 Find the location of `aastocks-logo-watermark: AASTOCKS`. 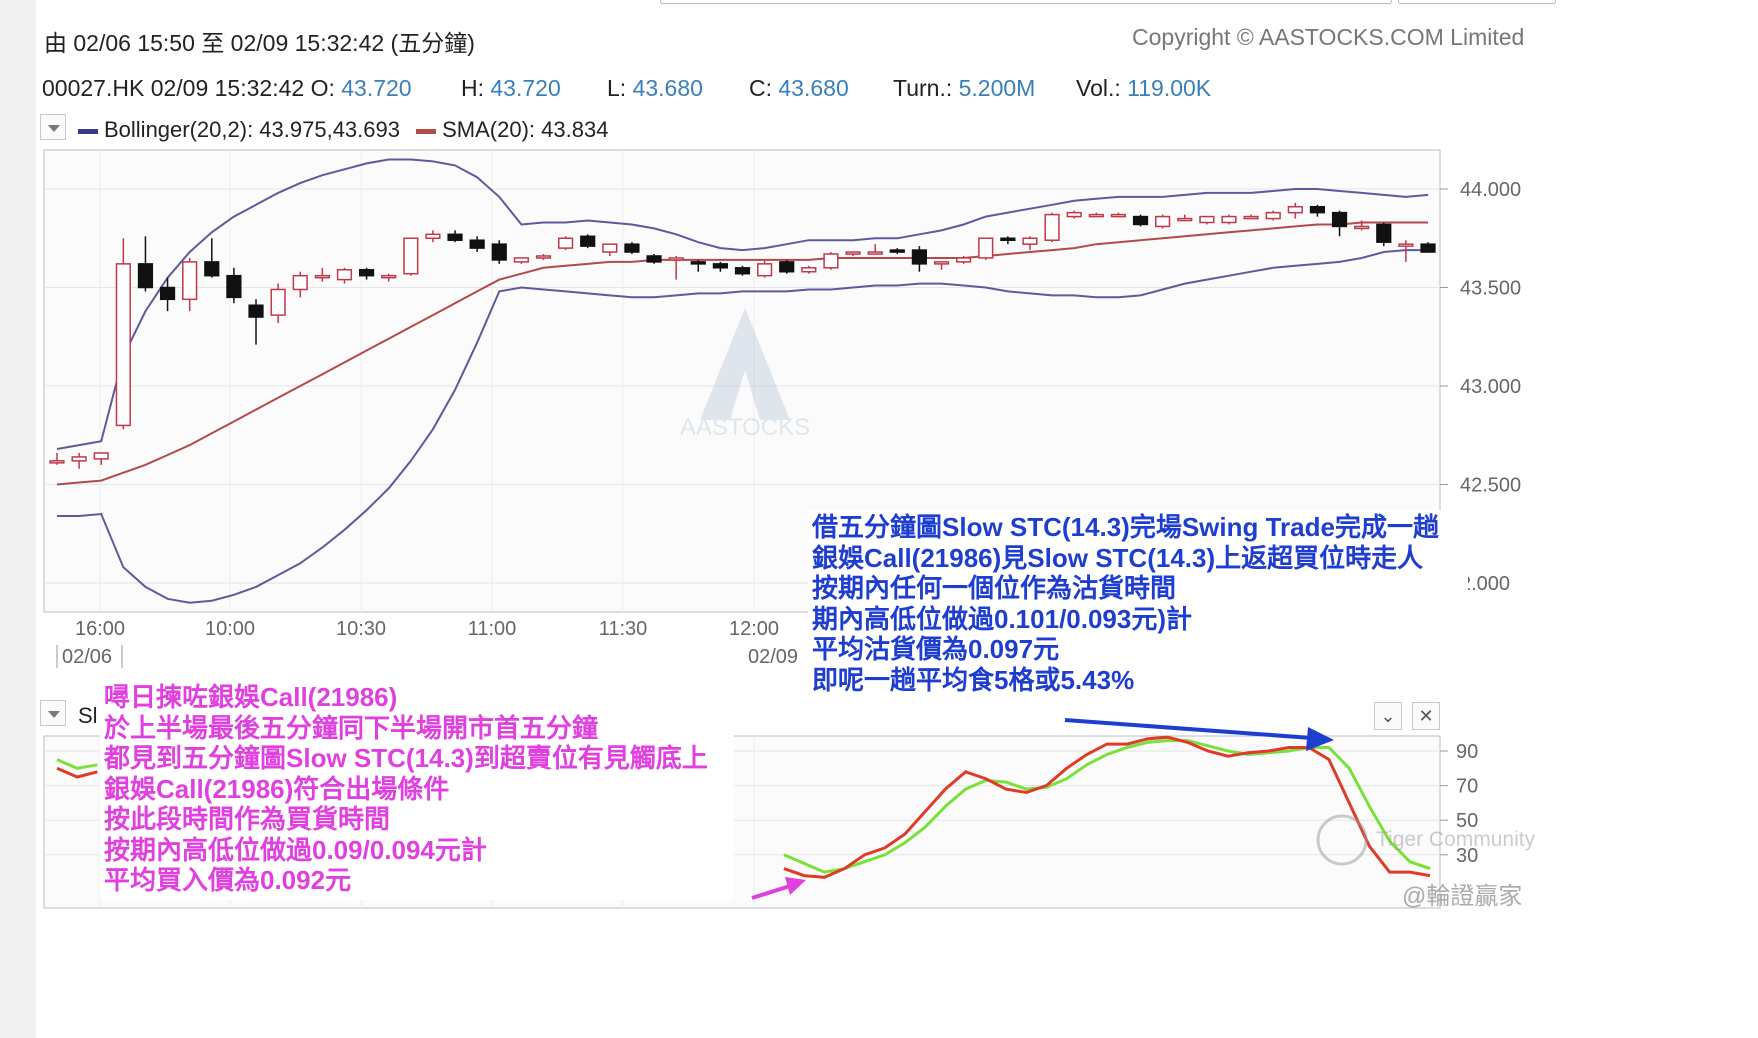

aastocks-logo-watermark: AASTOCKS is located at coordinates (745, 375).